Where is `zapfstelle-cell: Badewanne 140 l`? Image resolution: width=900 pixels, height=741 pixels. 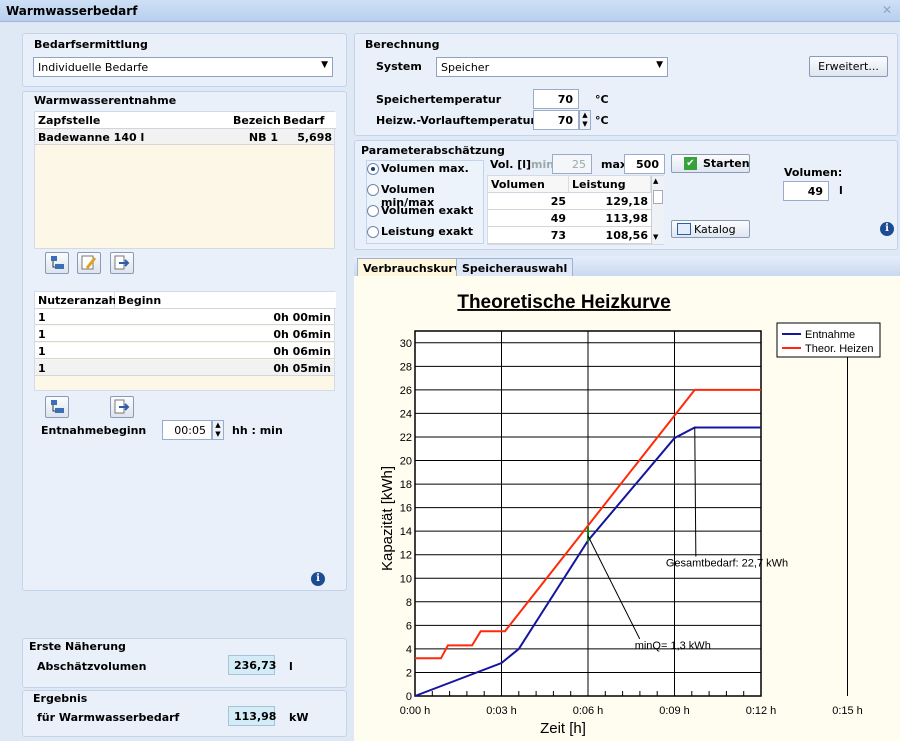 zapfstelle-cell: Badewanne 140 l is located at coordinates (91, 137).